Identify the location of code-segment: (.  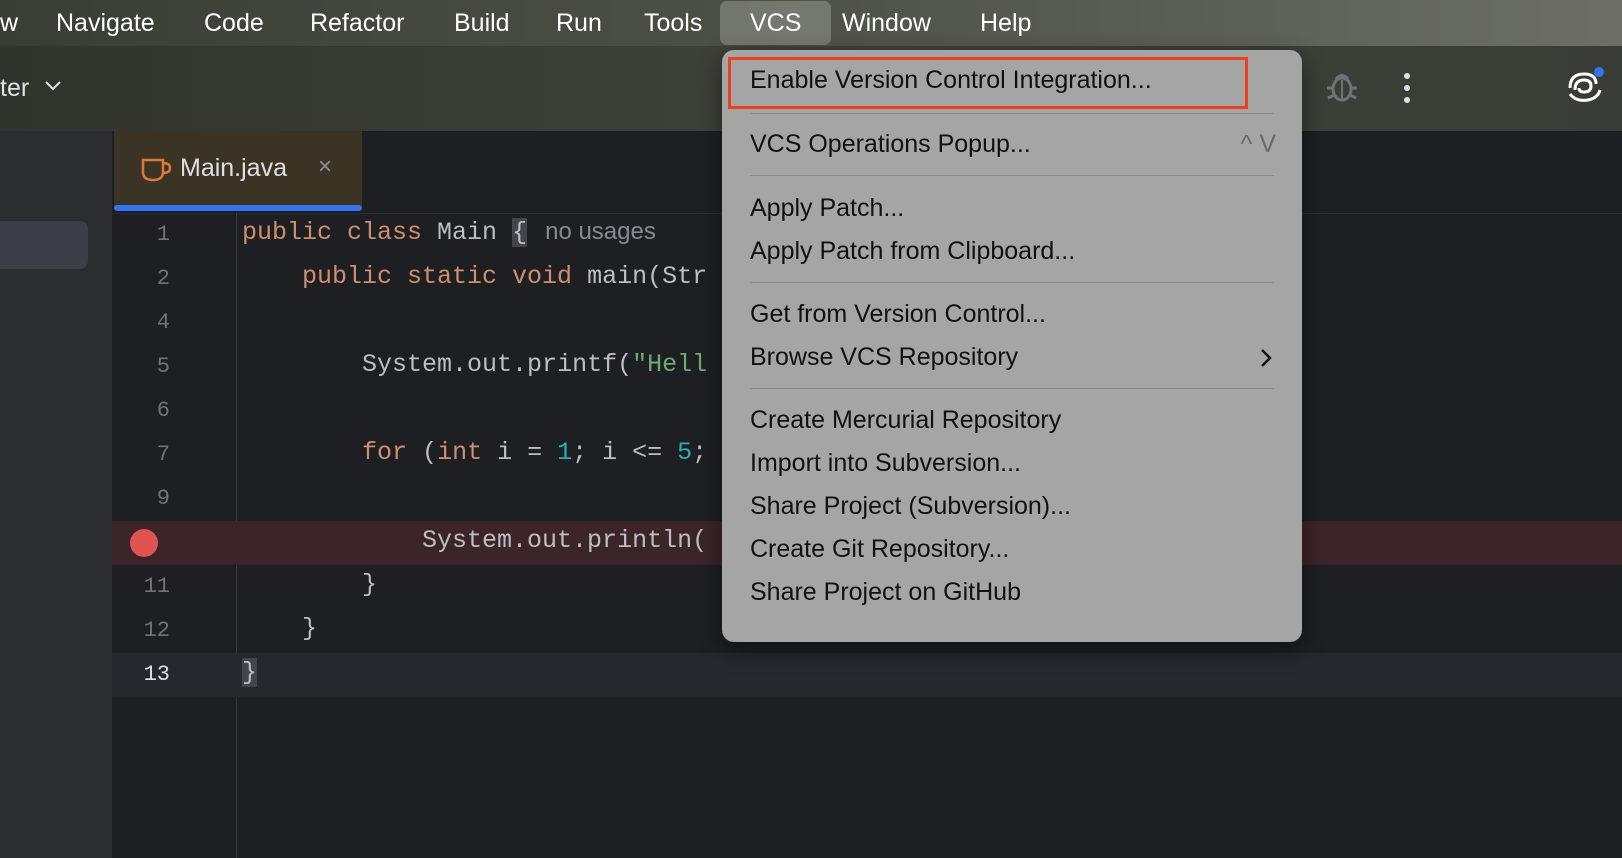
(422, 452).